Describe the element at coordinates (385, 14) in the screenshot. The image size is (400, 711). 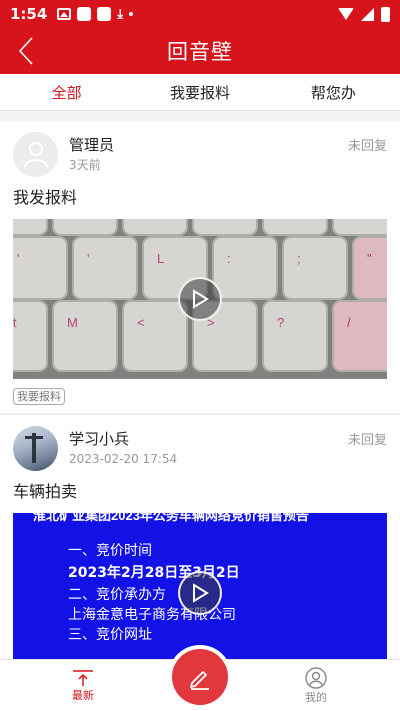
I see `battery-icon` at that location.